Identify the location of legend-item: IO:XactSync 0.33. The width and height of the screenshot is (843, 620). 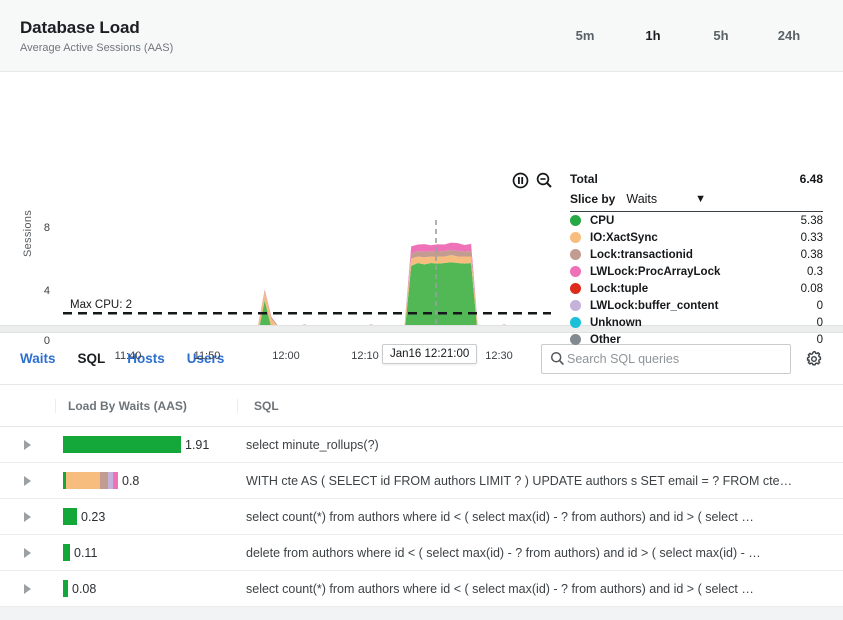
(696, 237).